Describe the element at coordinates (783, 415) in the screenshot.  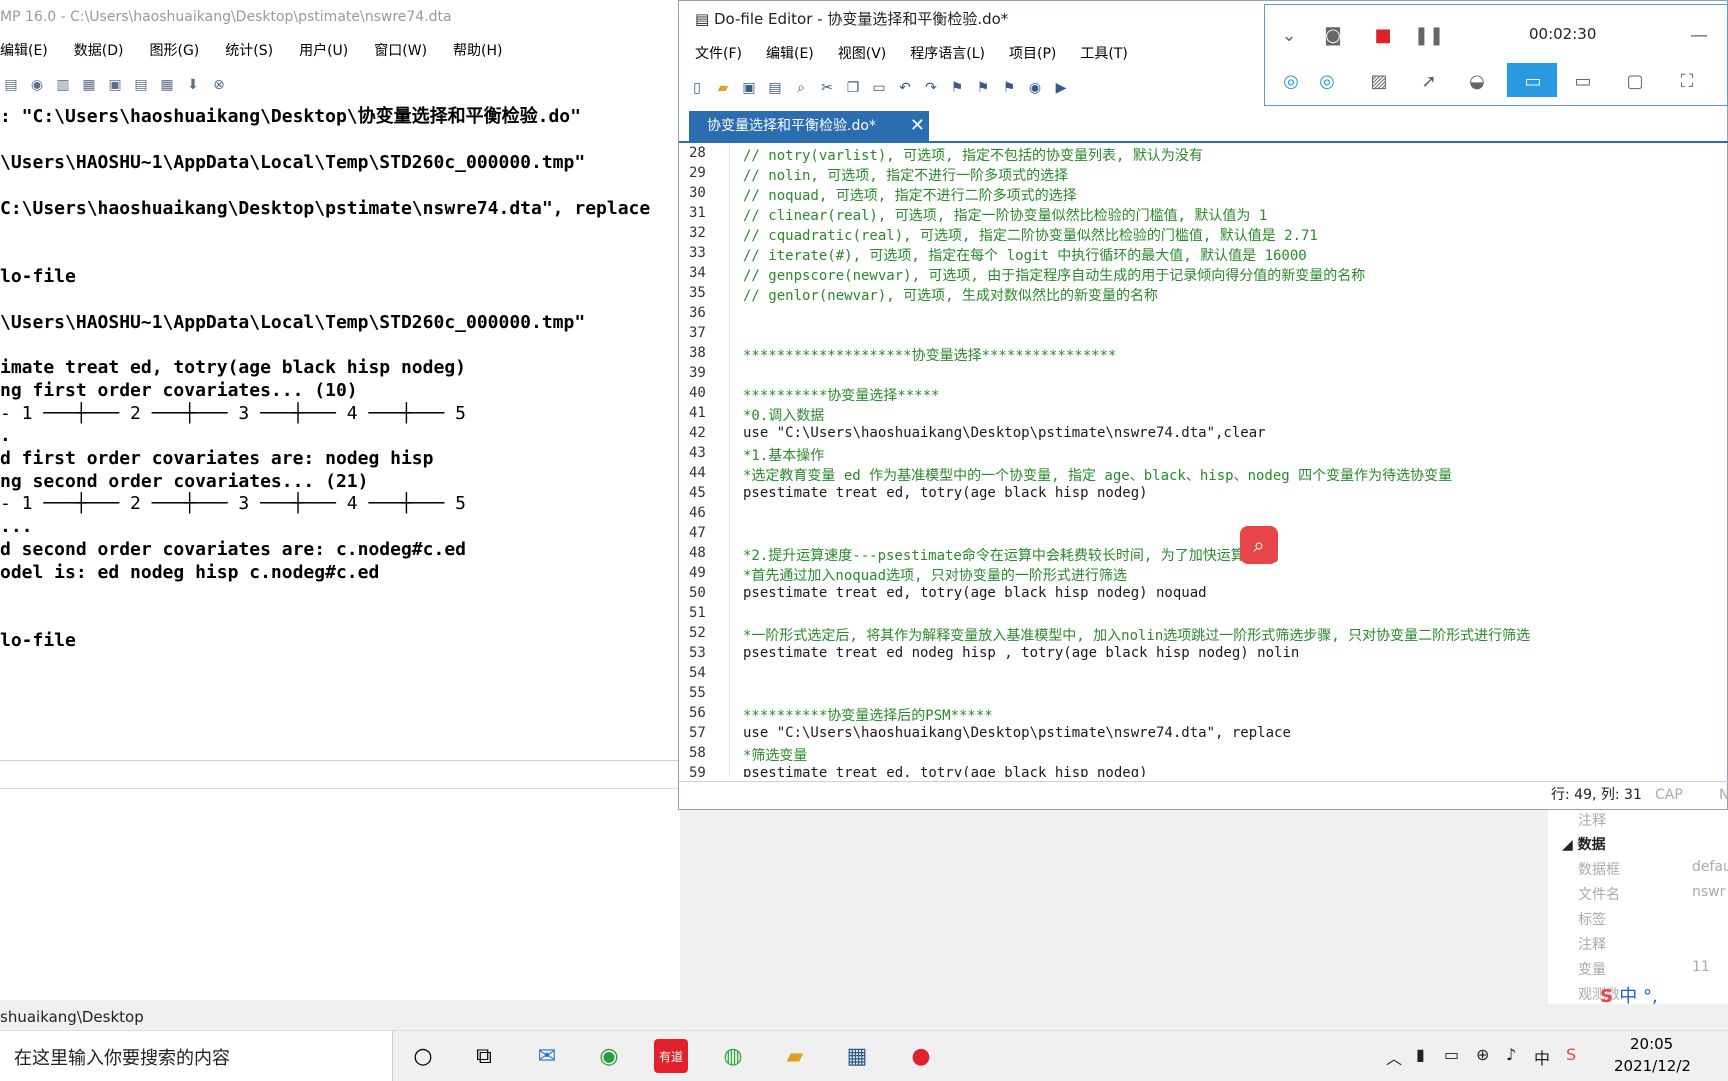
I see `code-line: *0.调入数据` at that location.